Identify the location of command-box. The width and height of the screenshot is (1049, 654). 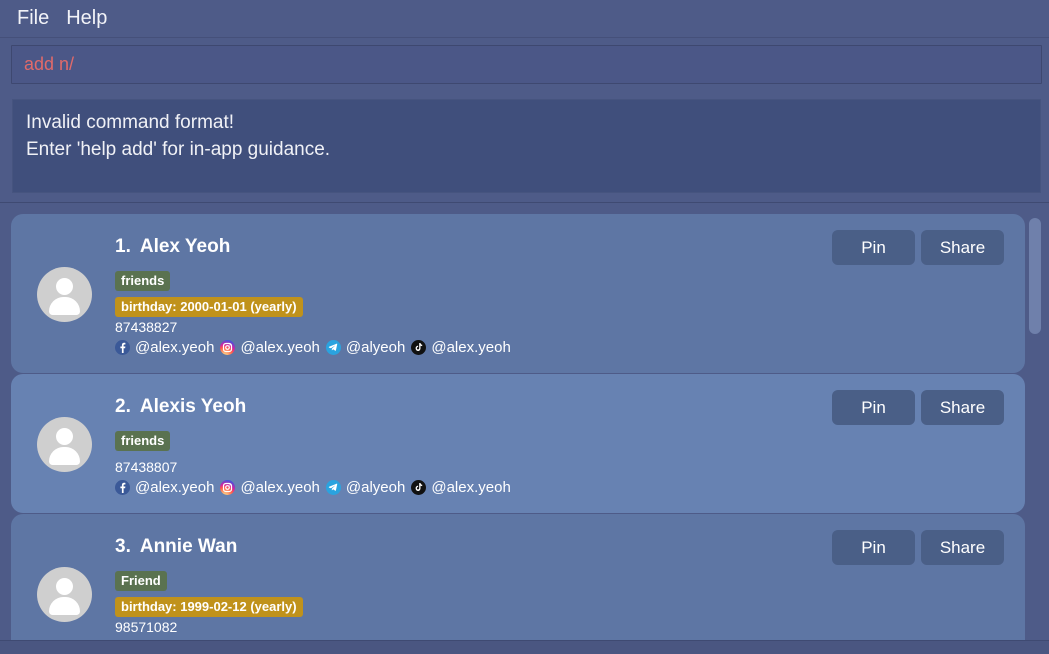
(526, 64).